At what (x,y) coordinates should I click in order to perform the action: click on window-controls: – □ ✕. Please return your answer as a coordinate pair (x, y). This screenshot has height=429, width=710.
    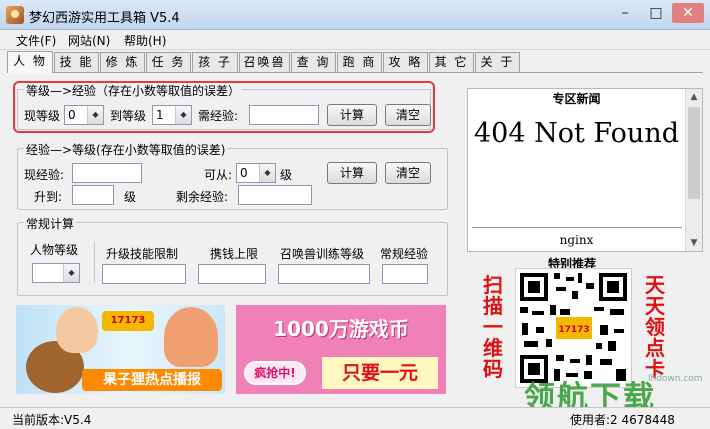
    Looking at the image, I should click on (657, 13).